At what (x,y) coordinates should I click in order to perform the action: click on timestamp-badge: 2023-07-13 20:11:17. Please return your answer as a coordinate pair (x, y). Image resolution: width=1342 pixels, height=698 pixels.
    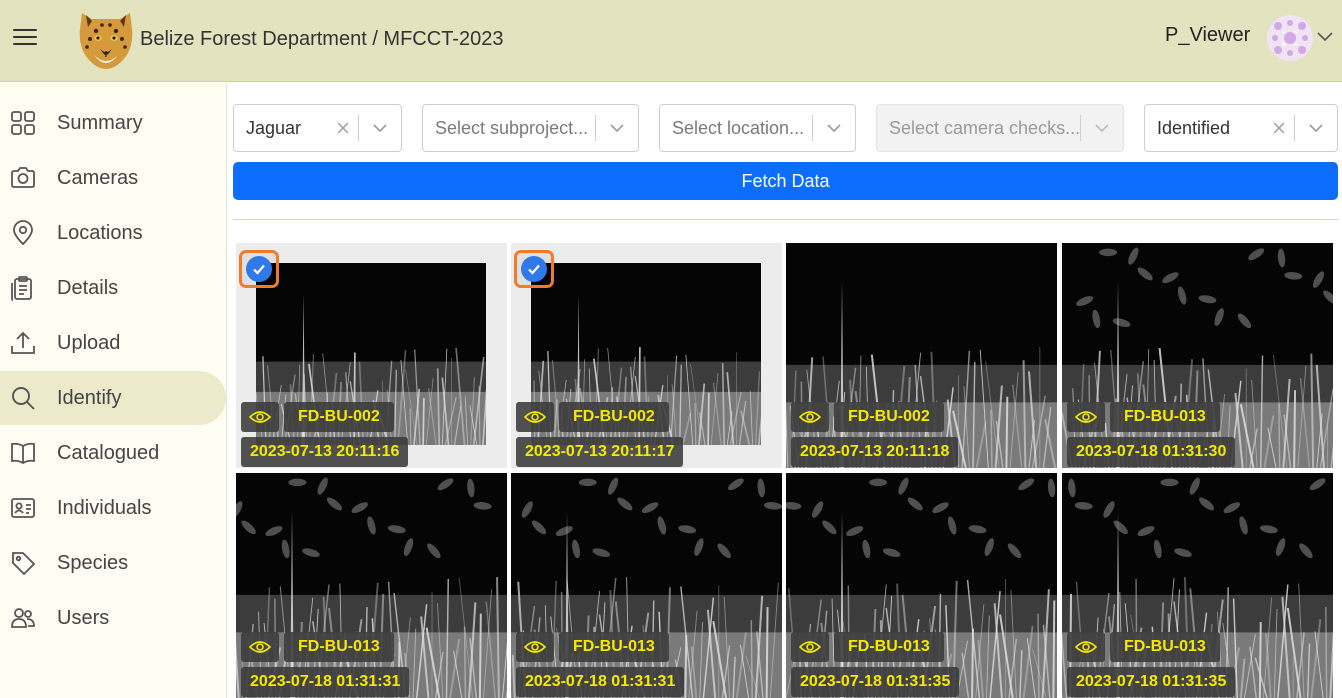
    Looking at the image, I should click on (600, 452).